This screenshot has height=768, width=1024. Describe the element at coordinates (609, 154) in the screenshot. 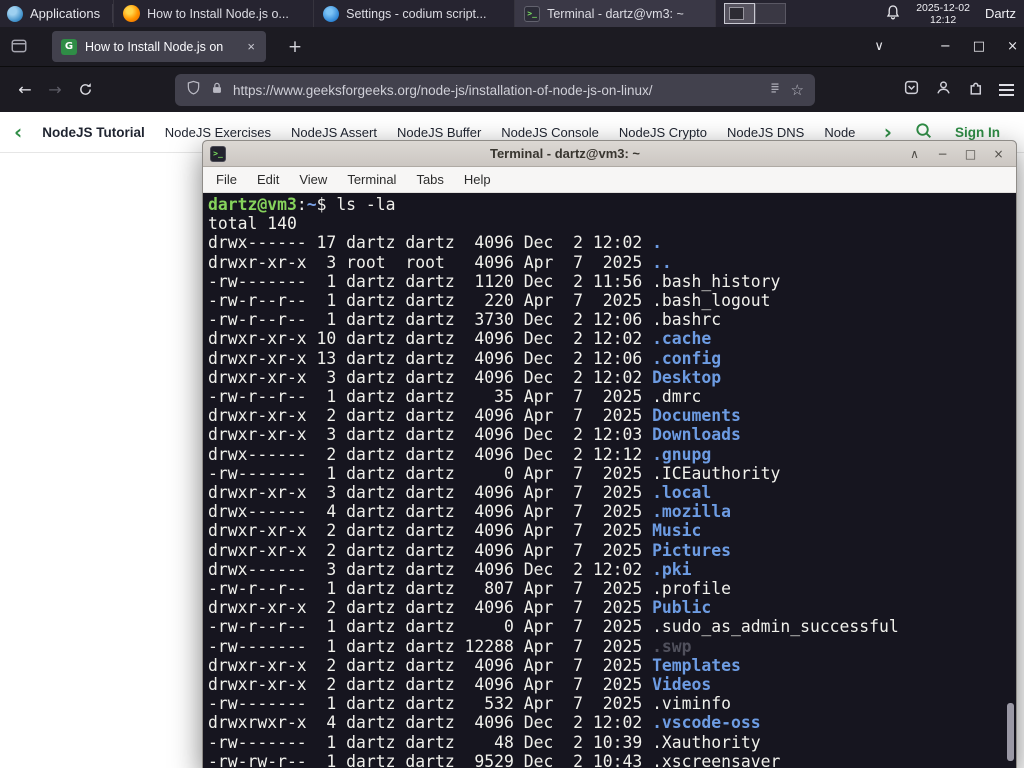

I see `terminal-titlebar: Terminal - dartz@vm3: ~ ∧ − □ ×` at that location.